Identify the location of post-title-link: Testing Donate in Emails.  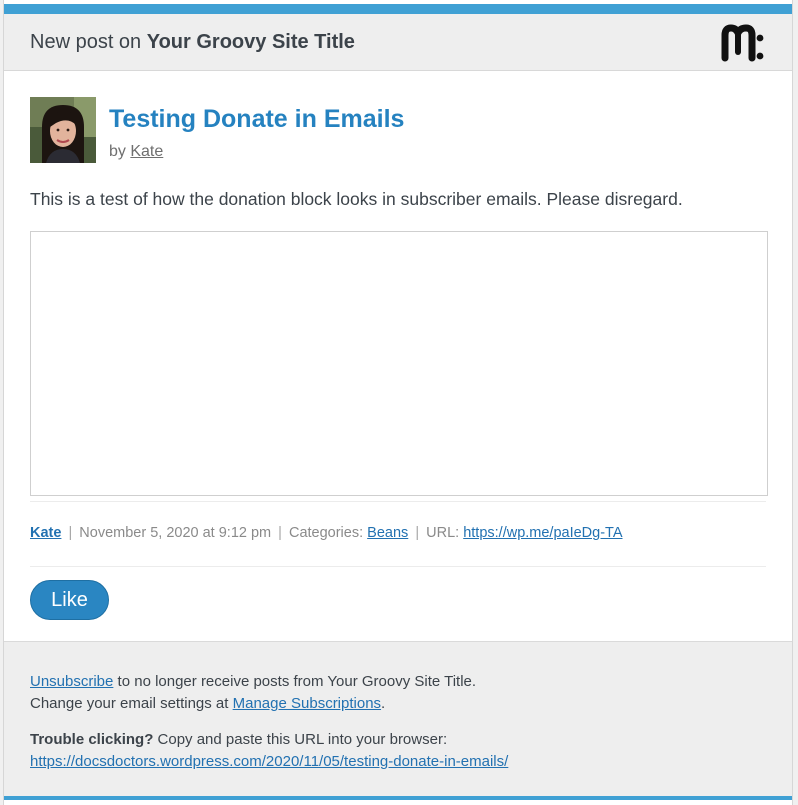
(256, 119).